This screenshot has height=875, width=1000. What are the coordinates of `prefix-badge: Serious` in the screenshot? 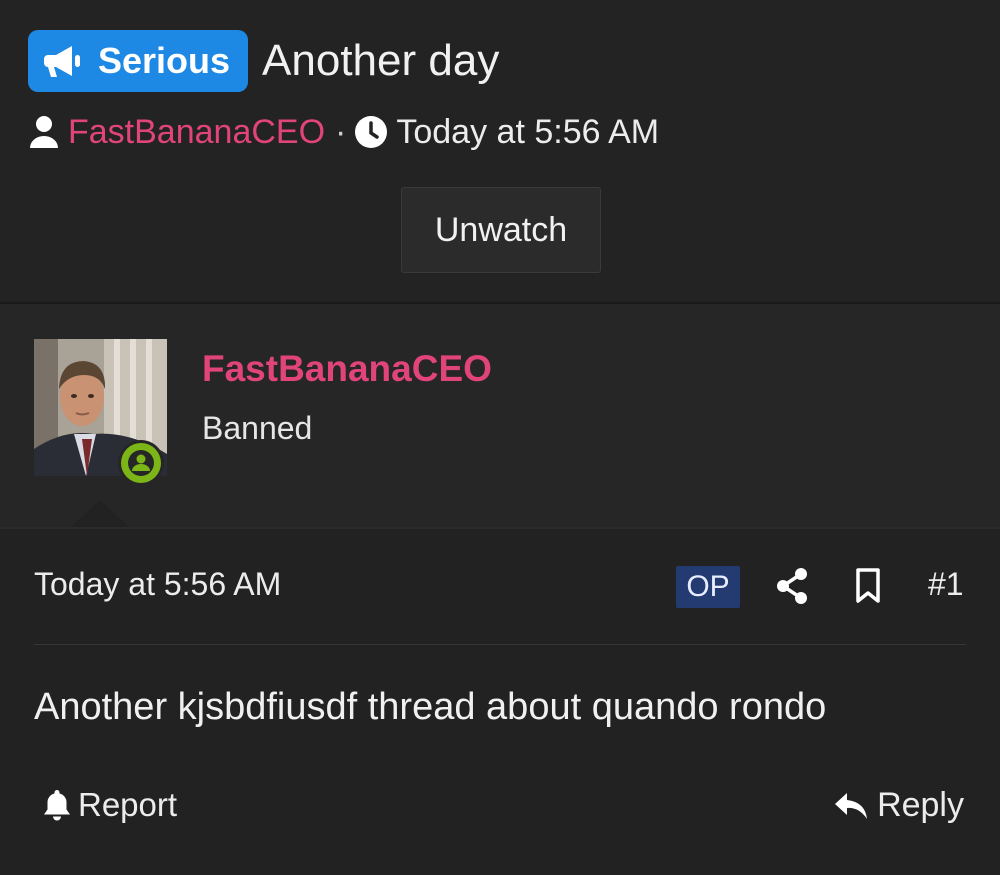 It's located at (138, 61).